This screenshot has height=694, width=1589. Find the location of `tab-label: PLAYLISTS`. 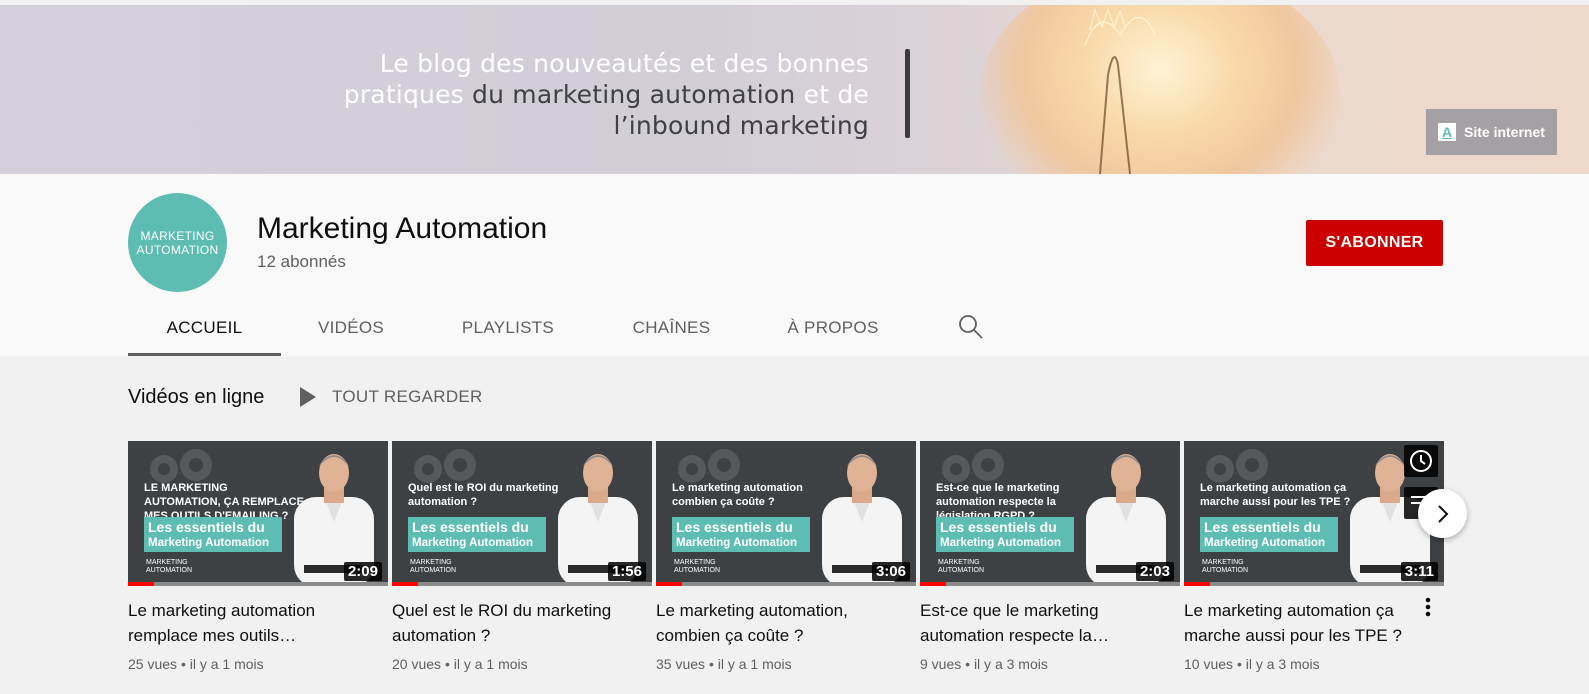

tab-label: PLAYLISTS is located at coordinates (508, 327).